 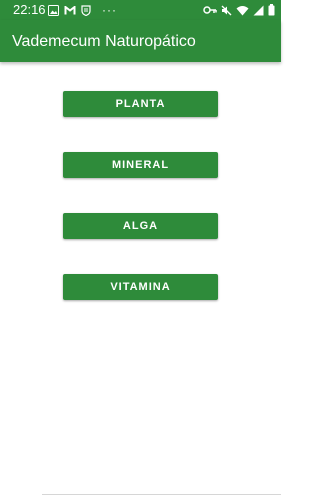 What do you see at coordinates (140, 10) in the screenshot?
I see `status-bar: 22:16 ···` at bounding box center [140, 10].